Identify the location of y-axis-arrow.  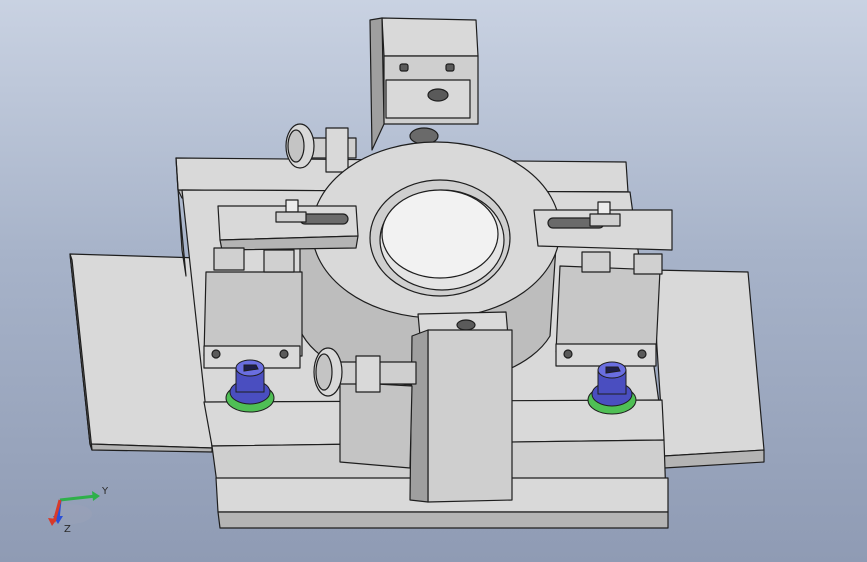
(78, 498).